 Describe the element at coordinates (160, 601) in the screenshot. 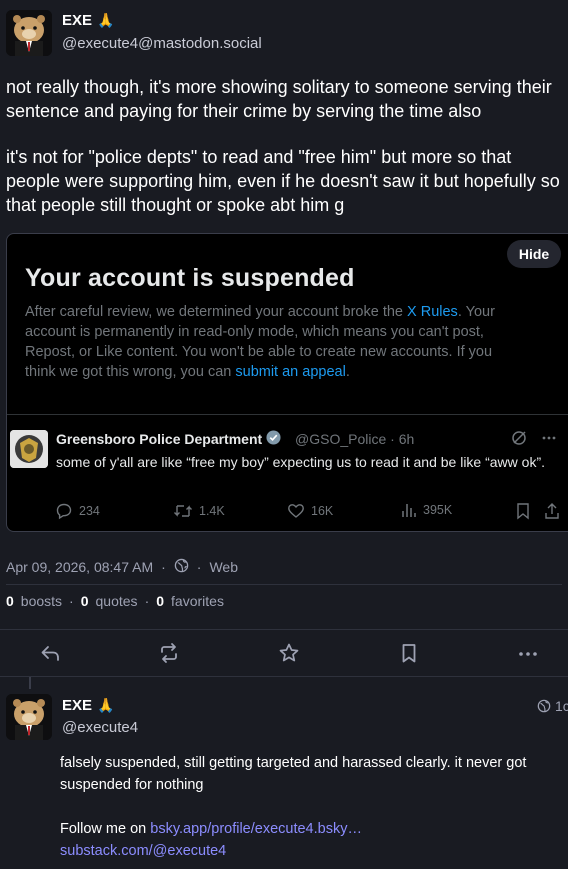

I see `favorites-count: 0` at that location.